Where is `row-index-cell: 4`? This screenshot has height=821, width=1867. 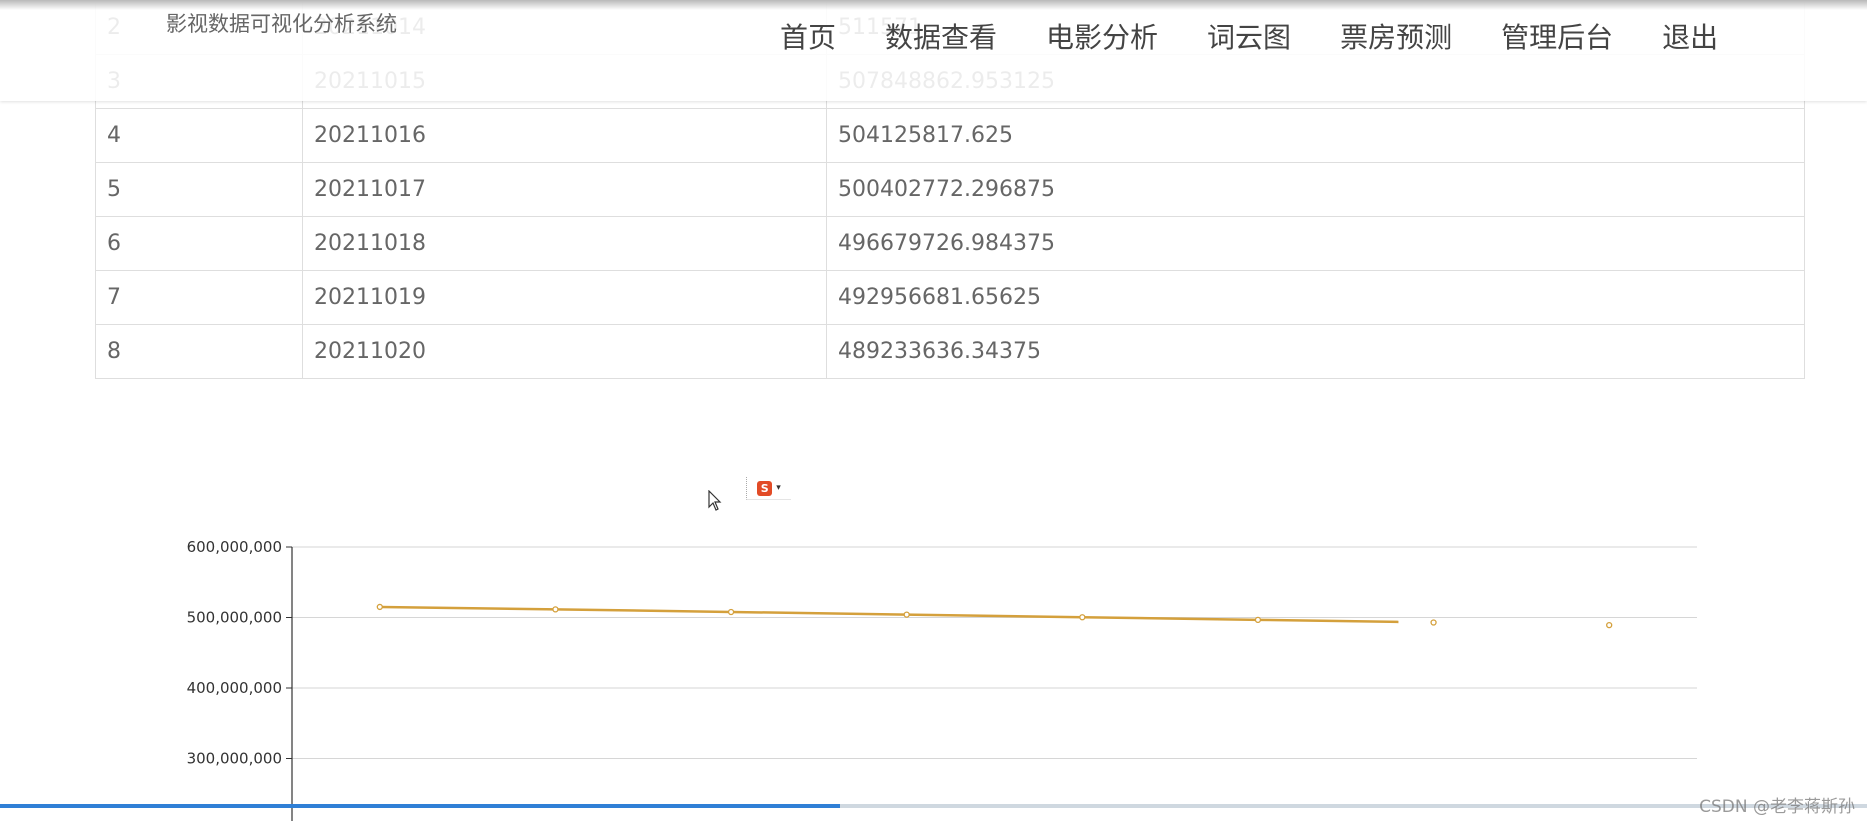
row-index-cell: 4 is located at coordinates (199, 135).